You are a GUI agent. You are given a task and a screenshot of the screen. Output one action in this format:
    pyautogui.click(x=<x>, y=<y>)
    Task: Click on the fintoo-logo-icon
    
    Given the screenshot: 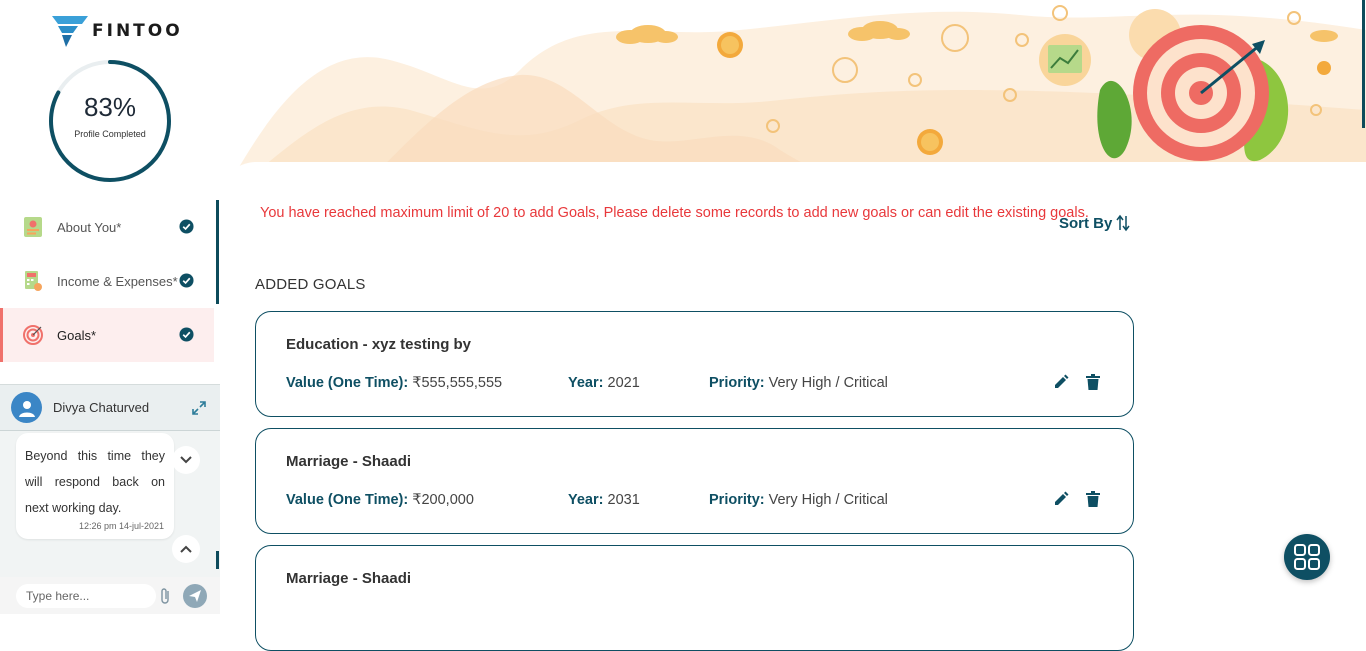 What is the action you would take?
    pyautogui.click(x=70, y=31)
    